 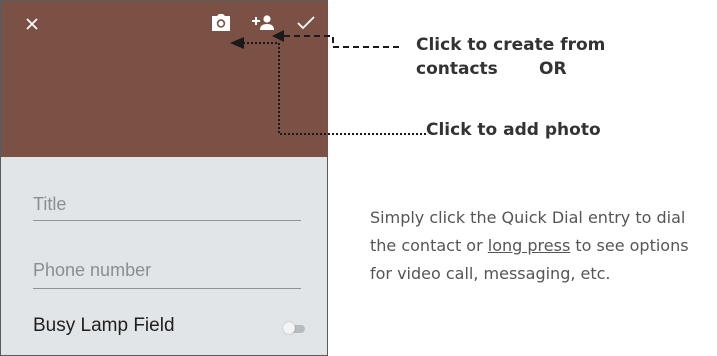 I want to click on photo-callout-arrowhead, so click(x=237, y=43).